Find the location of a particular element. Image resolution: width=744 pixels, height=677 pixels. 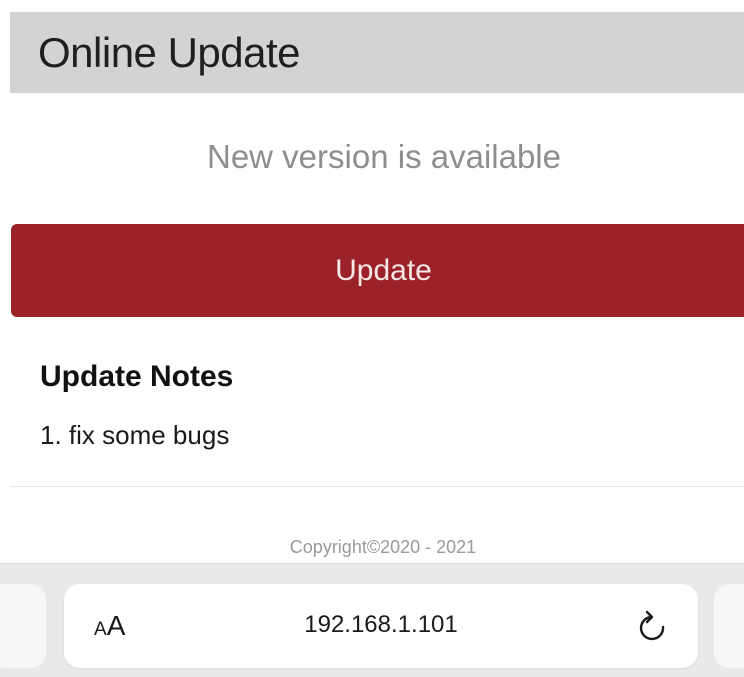

title-bar: Online Update is located at coordinates (377, 52).